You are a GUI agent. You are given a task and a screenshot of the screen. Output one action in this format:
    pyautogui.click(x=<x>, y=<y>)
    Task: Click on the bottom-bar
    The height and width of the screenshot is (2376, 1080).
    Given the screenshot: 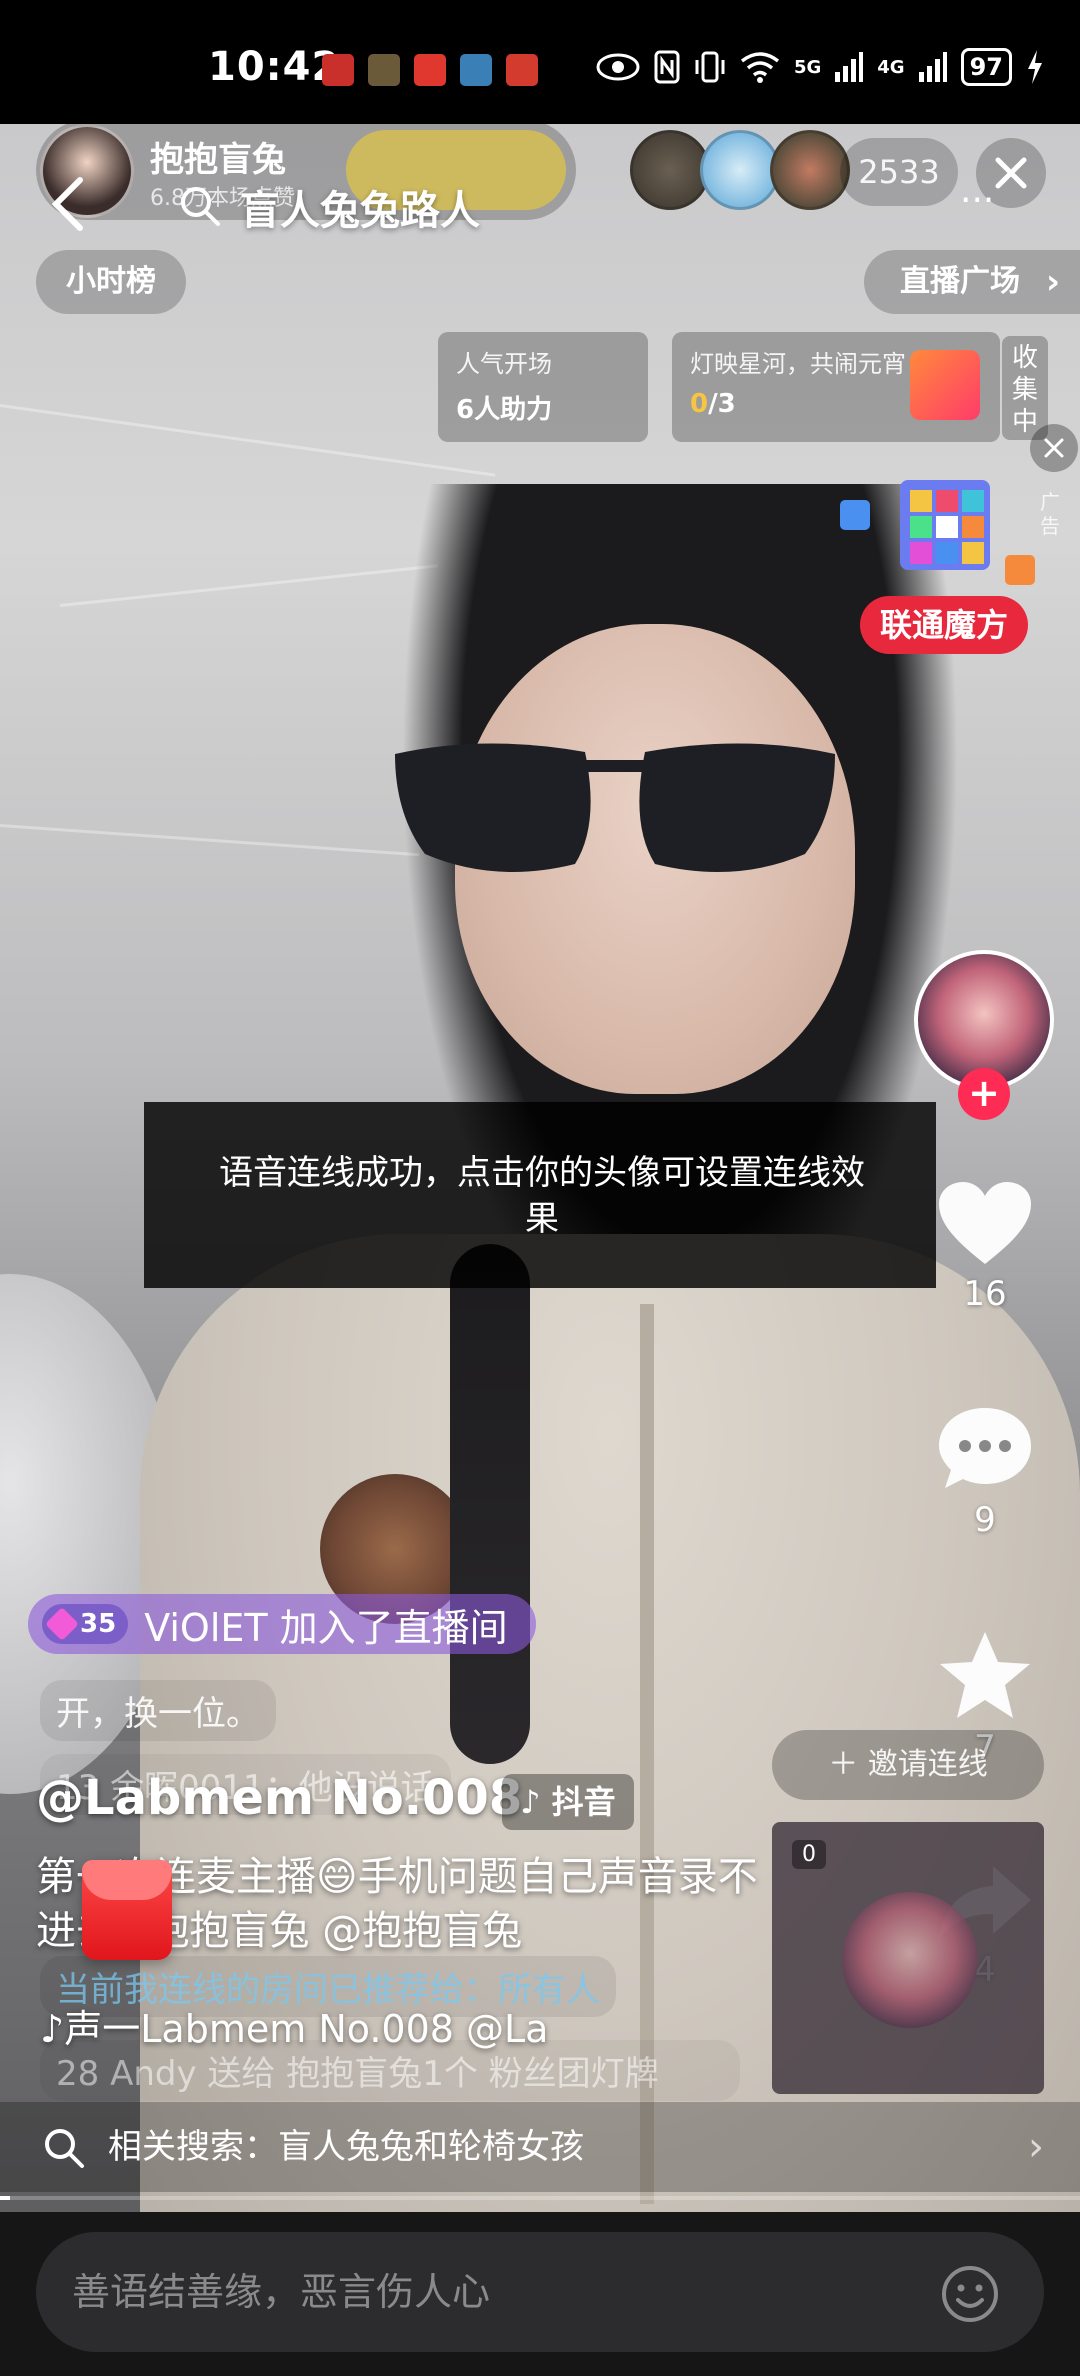 What is the action you would take?
    pyautogui.click(x=540, y=2294)
    